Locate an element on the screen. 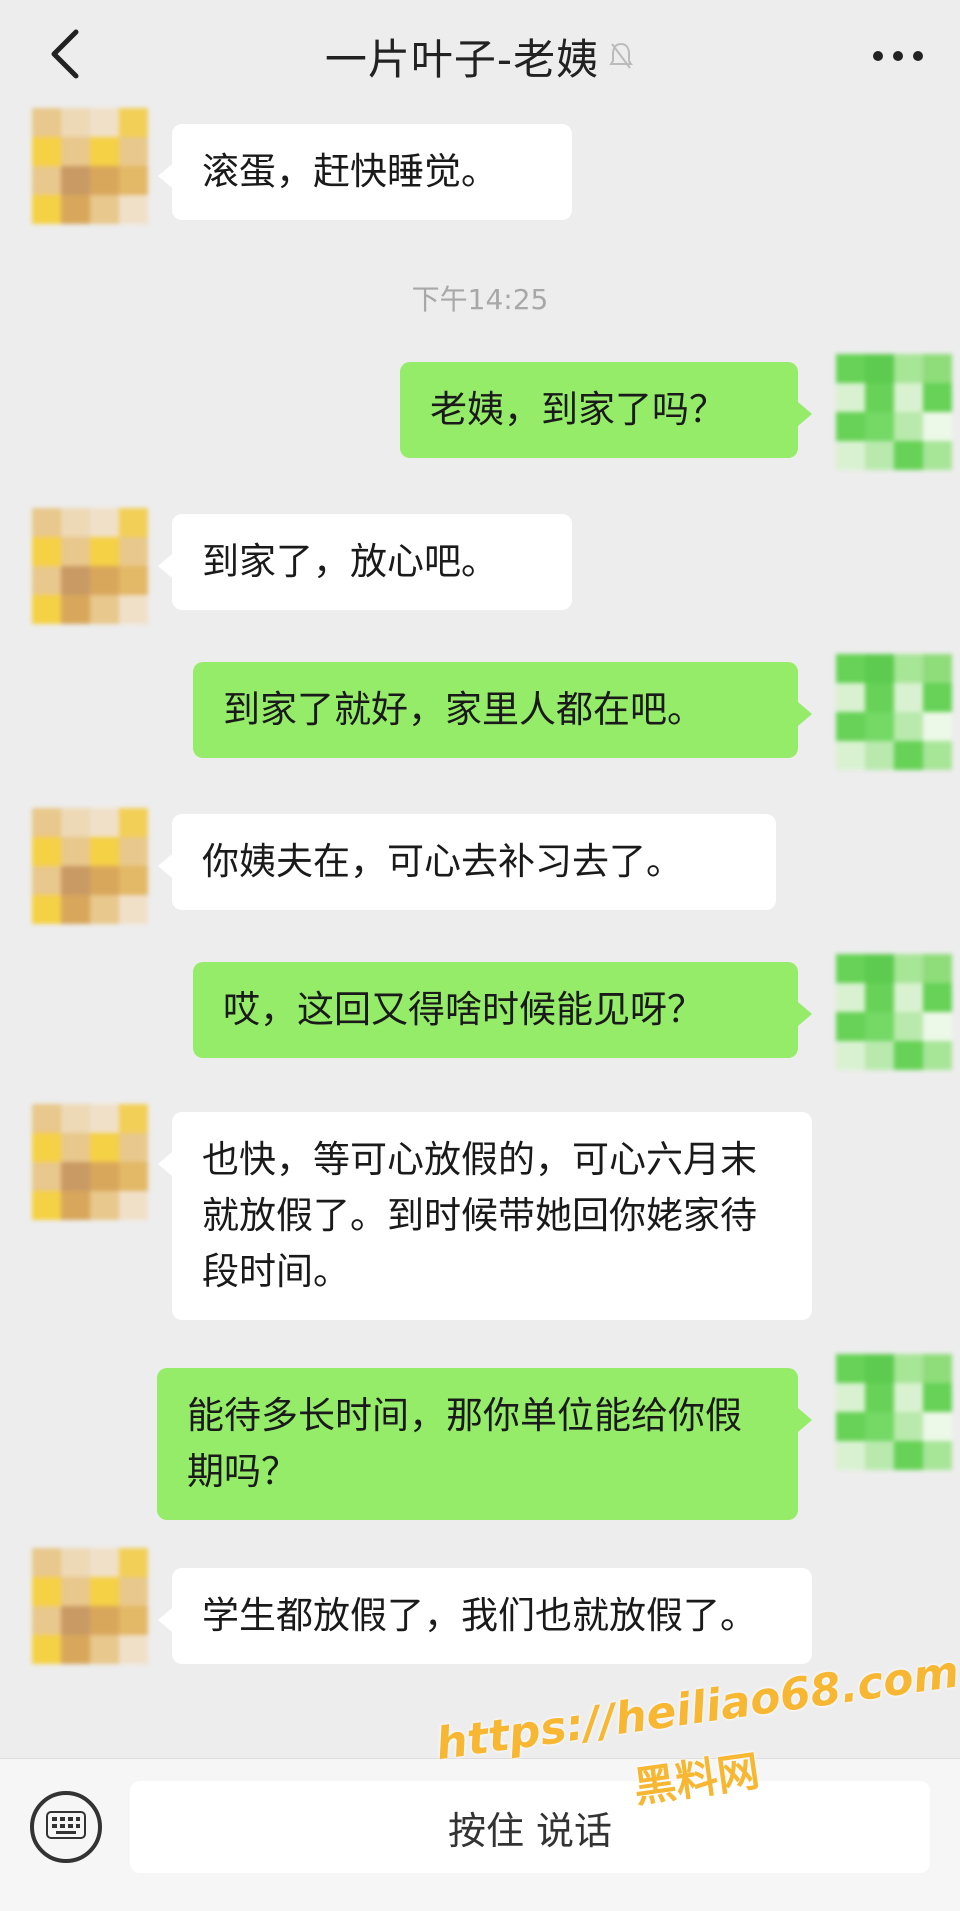 The width and height of the screenshot is (960, 1911). message-bubble: 也快，等可心放假的，可心六月末就放假了。到时候带她回你姥家待段时间。 is located at coordinates (485, 1216).